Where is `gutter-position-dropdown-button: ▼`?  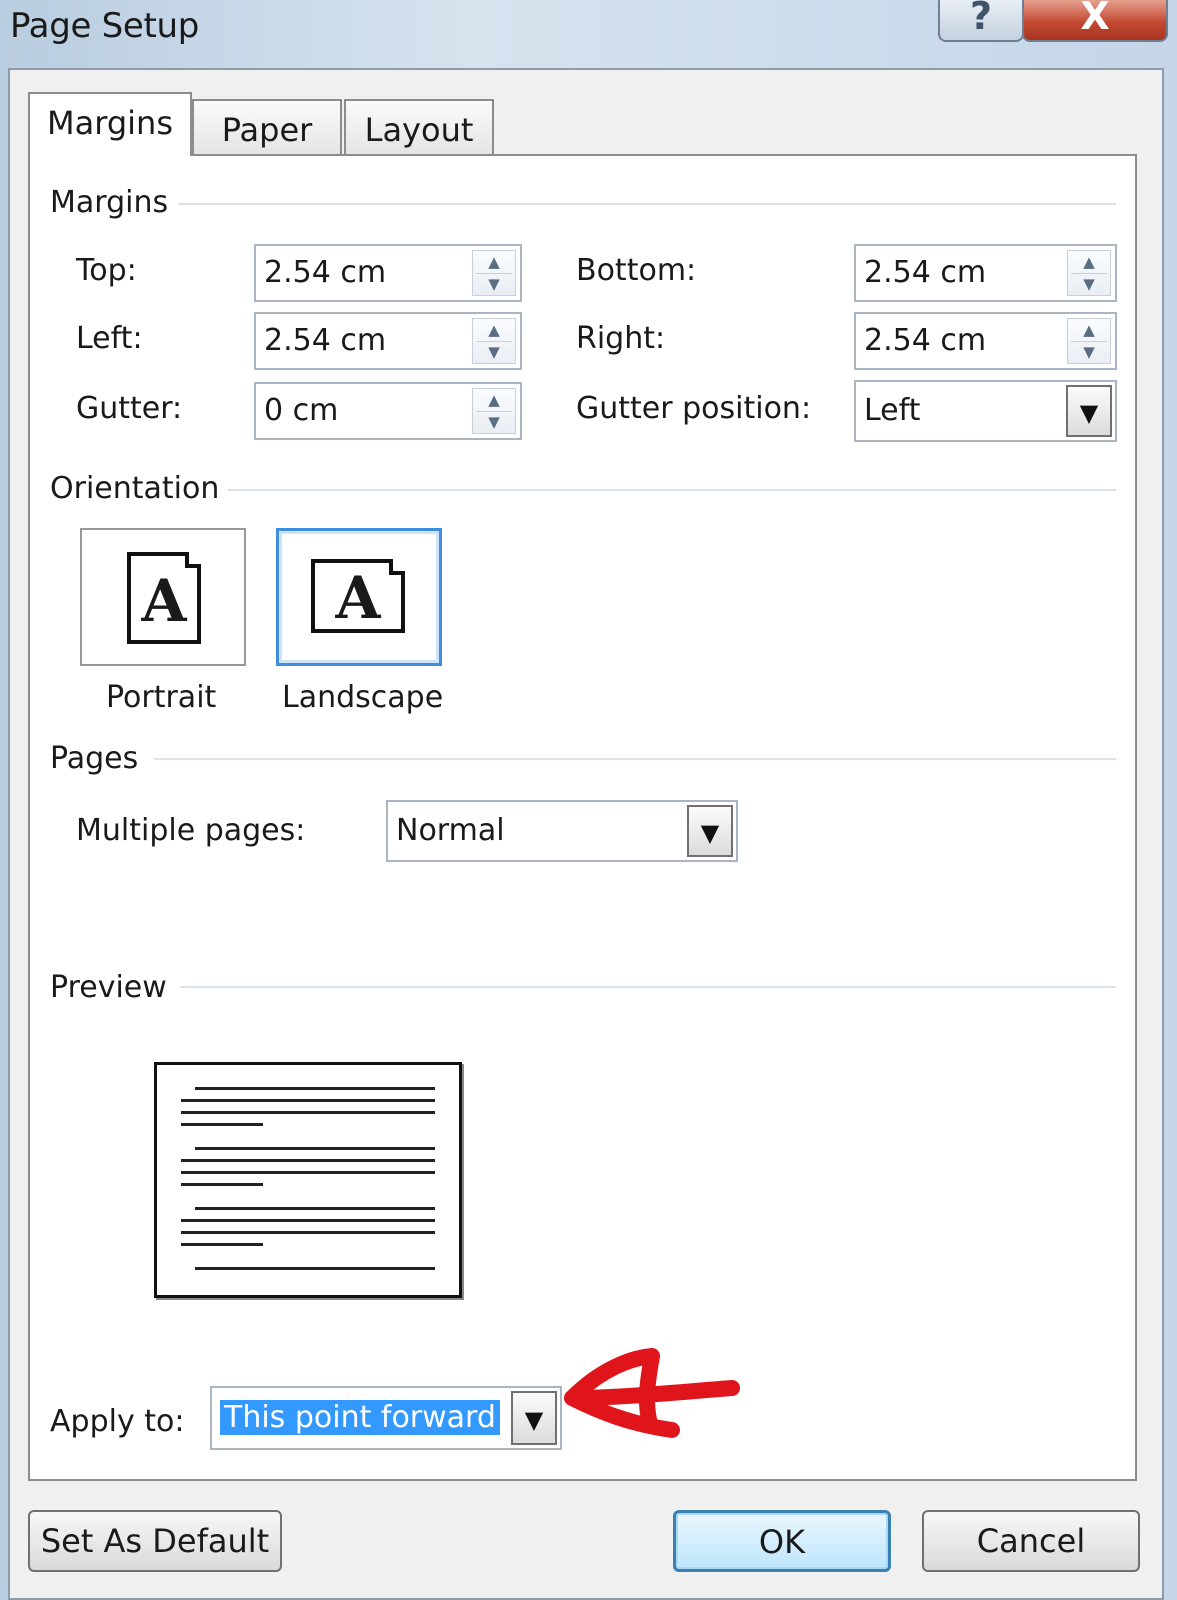 gutter-position-dropdown-button: ▼ is located at coordinates (1089, 411).